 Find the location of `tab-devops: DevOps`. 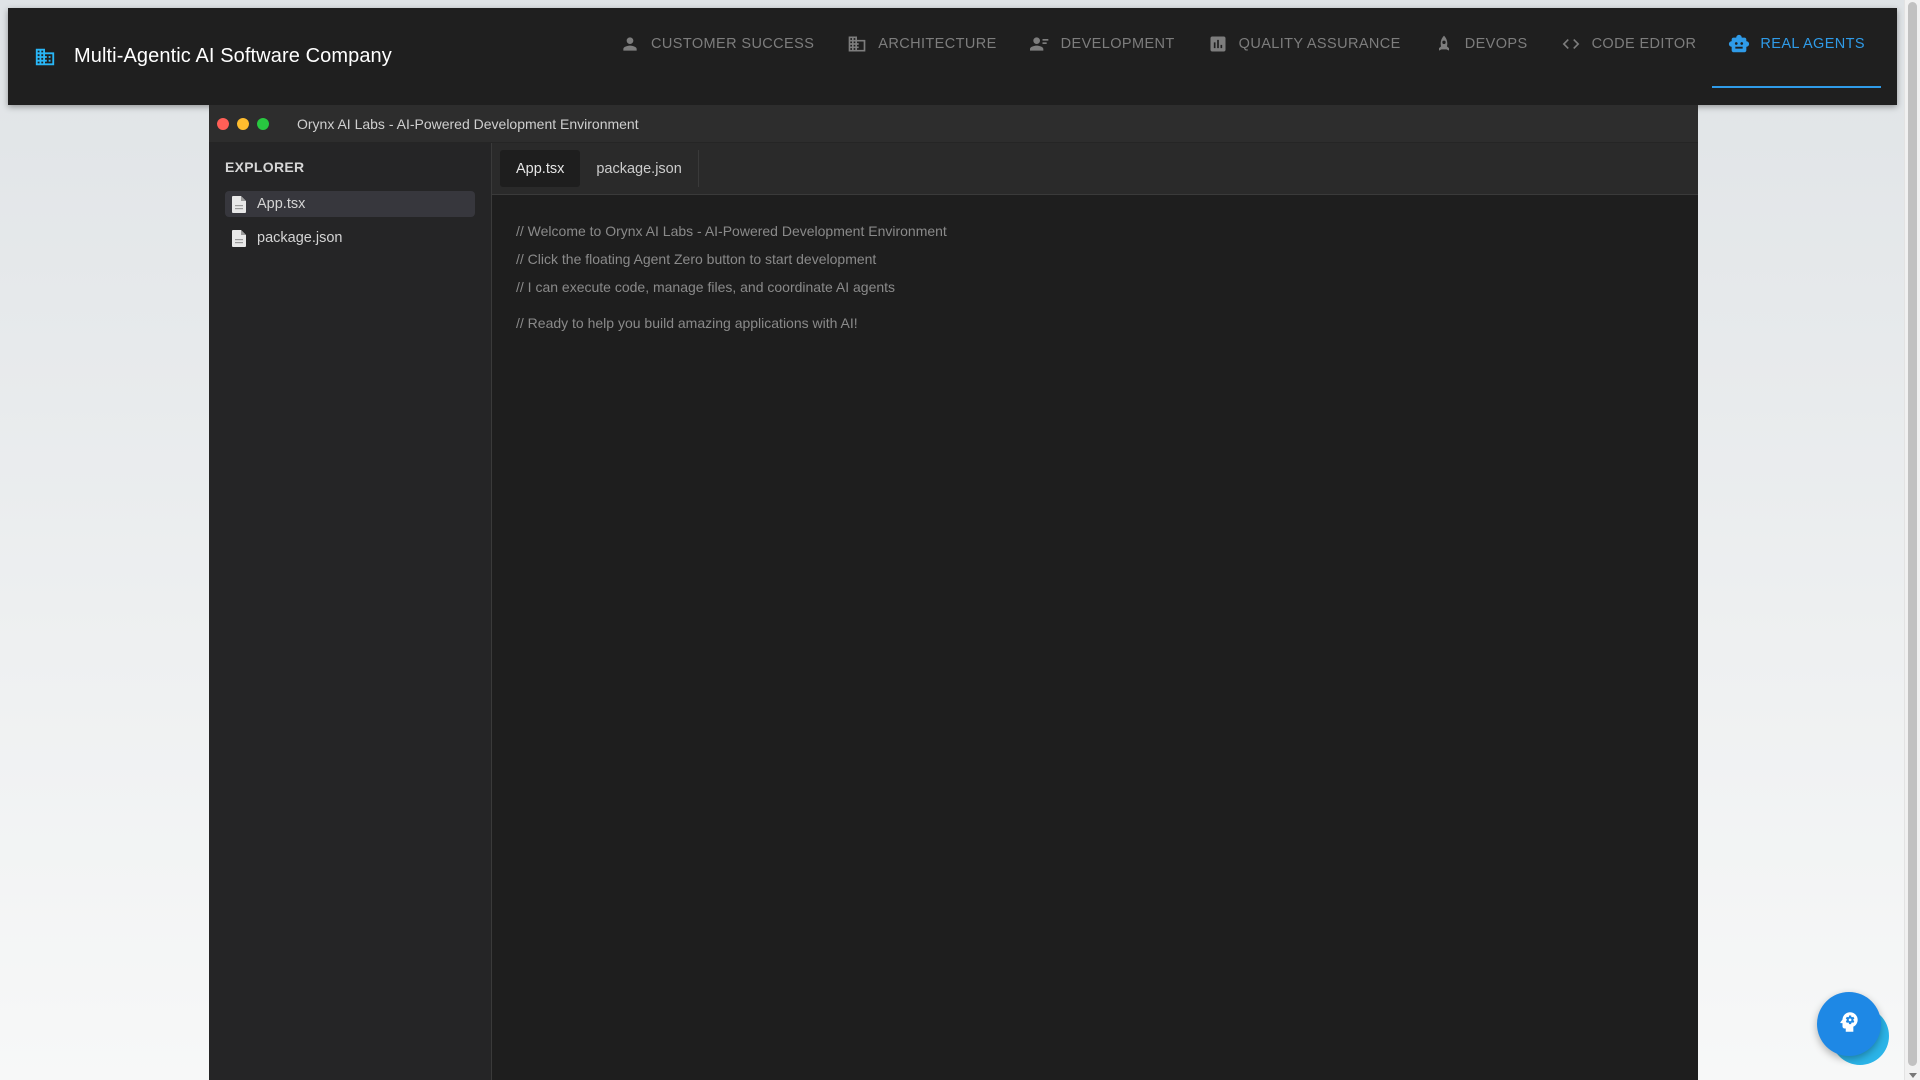

tab-devops: DevOps is located at coordinates (1480, 44).